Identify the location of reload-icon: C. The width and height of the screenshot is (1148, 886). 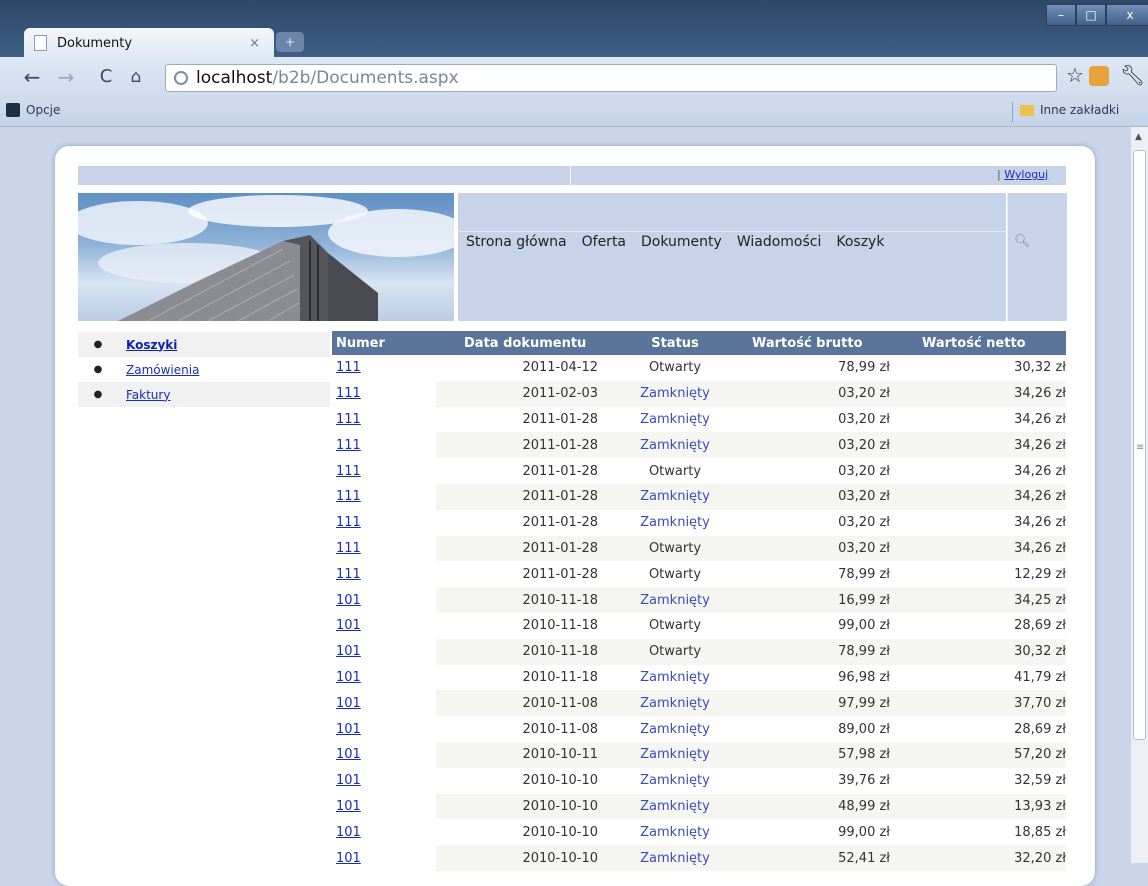
(106, 76).